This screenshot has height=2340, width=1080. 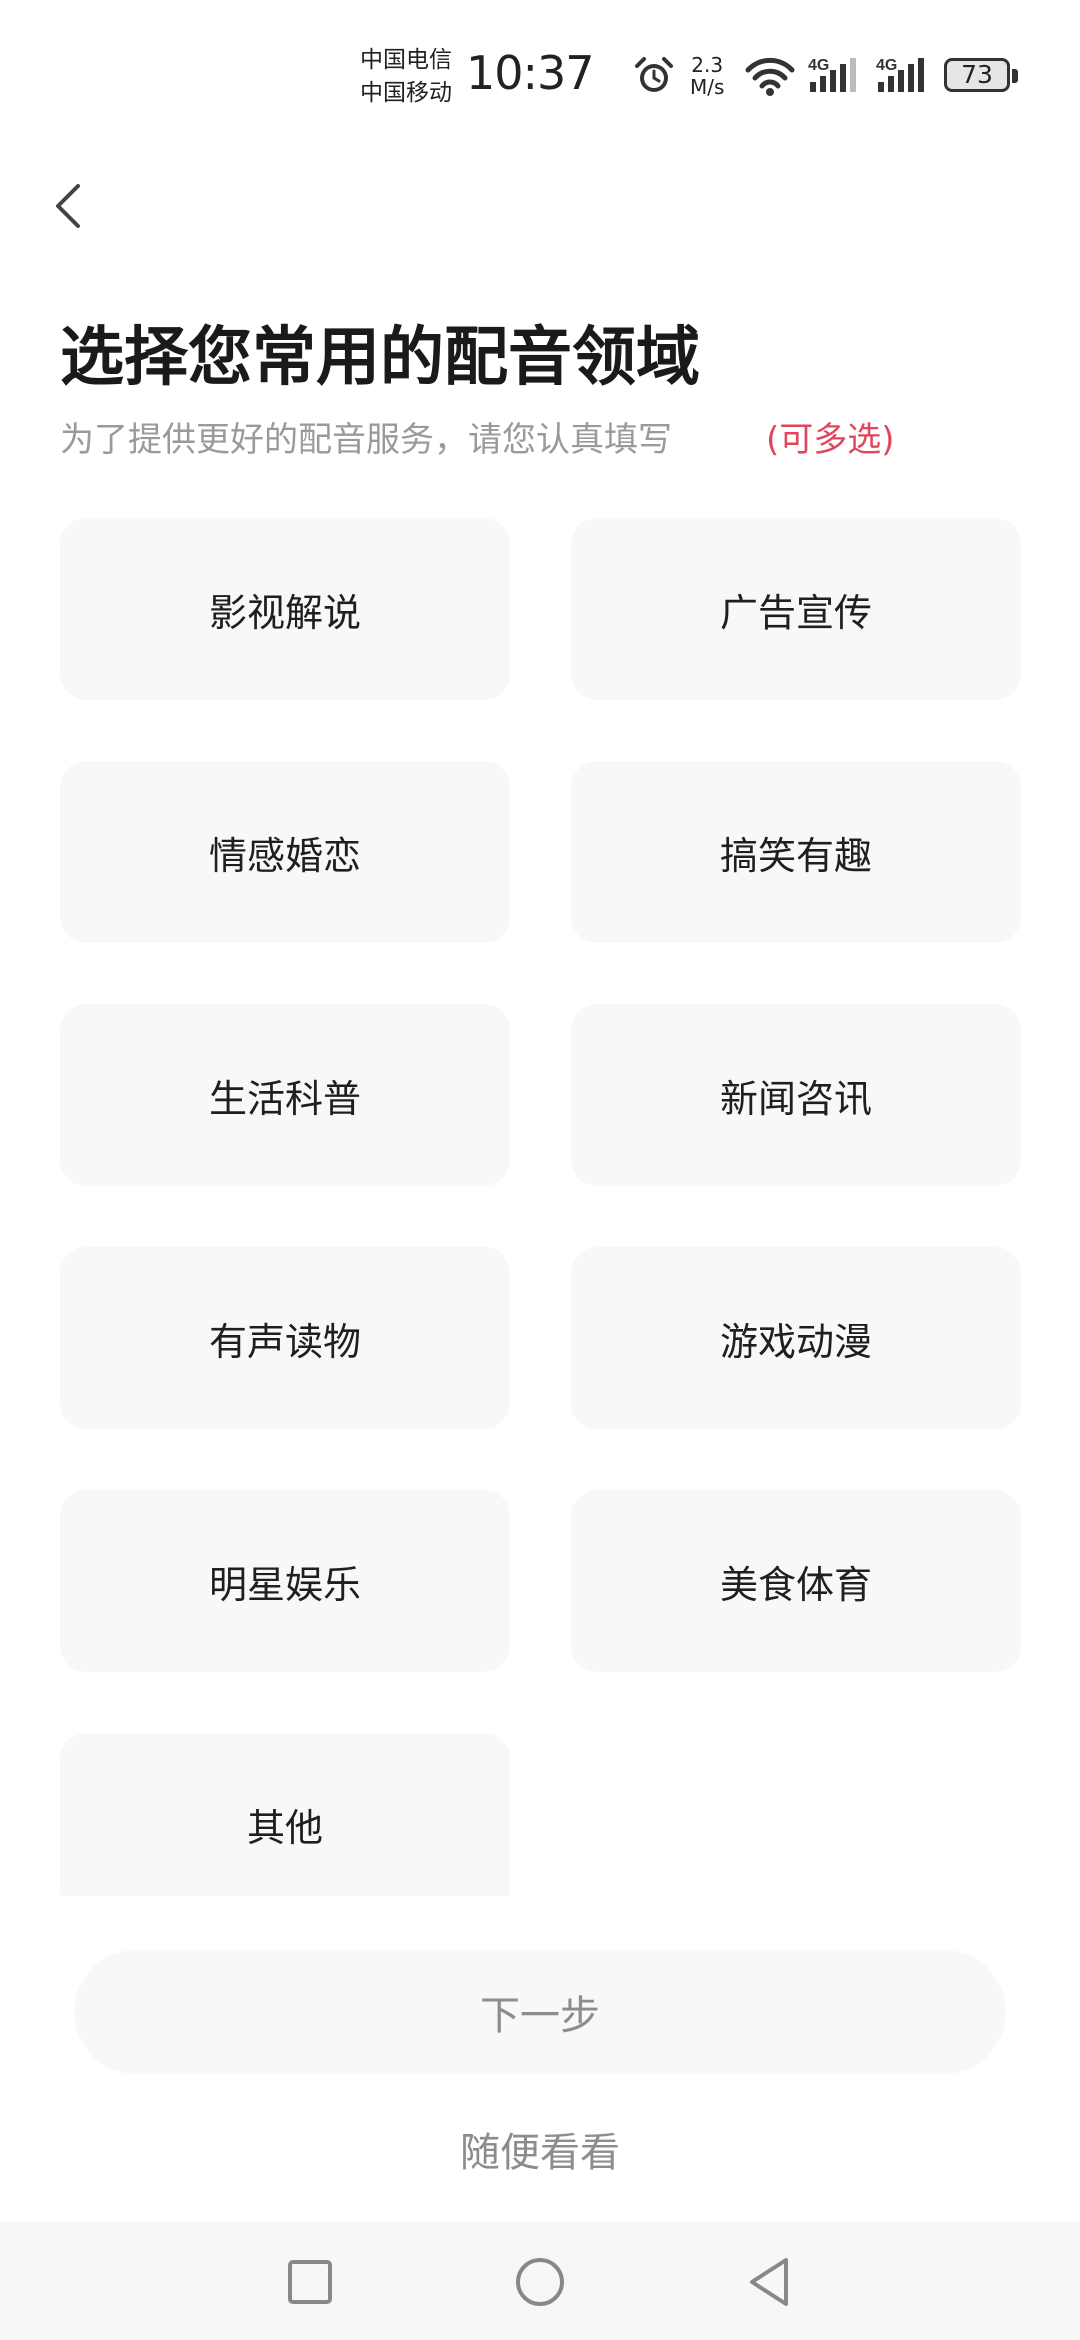 What do you see at coordinates (366, 440) in the screenshot?
I see `page-subtitle: 为了提供更好的配音服务，请您认真填写` at bounding box center [366, 440].